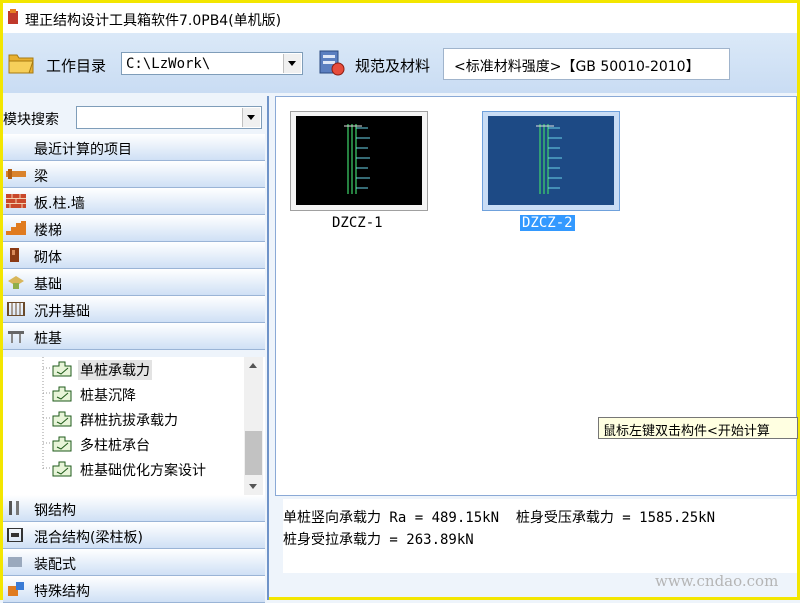 This screenshot has width=800, height=603. I want to click on spec-label: 规范及材料, so click(393, 66).